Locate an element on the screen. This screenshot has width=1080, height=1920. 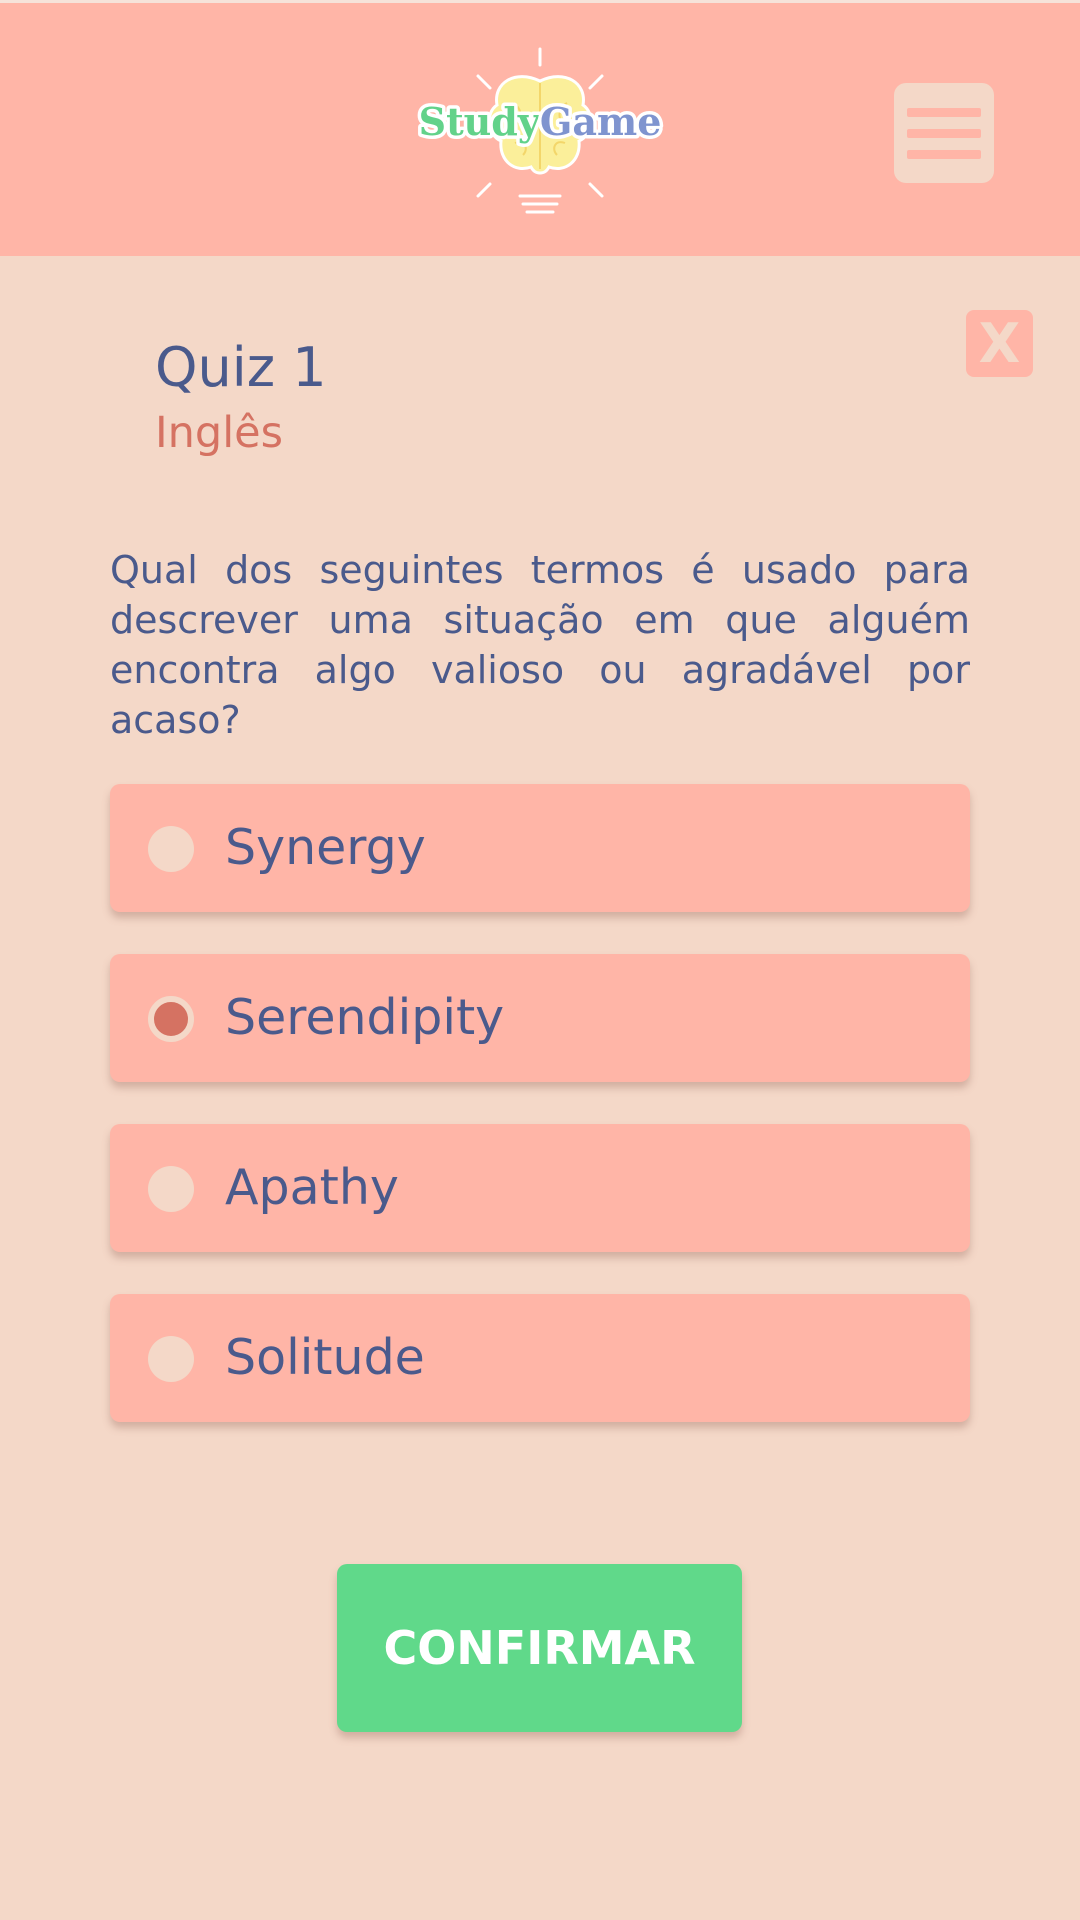
svg-text: StudyGame is located at coordinates (540, 121).